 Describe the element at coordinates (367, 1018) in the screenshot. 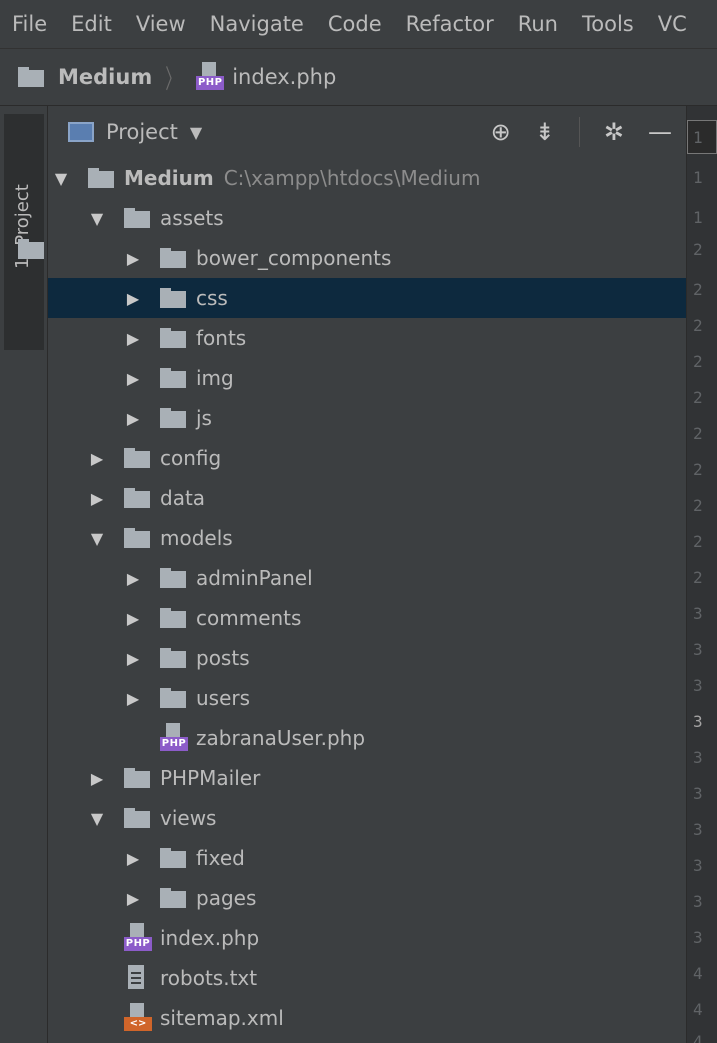

I see `tree-row-sitemap-xml: <> sitemap.xml` at that location.